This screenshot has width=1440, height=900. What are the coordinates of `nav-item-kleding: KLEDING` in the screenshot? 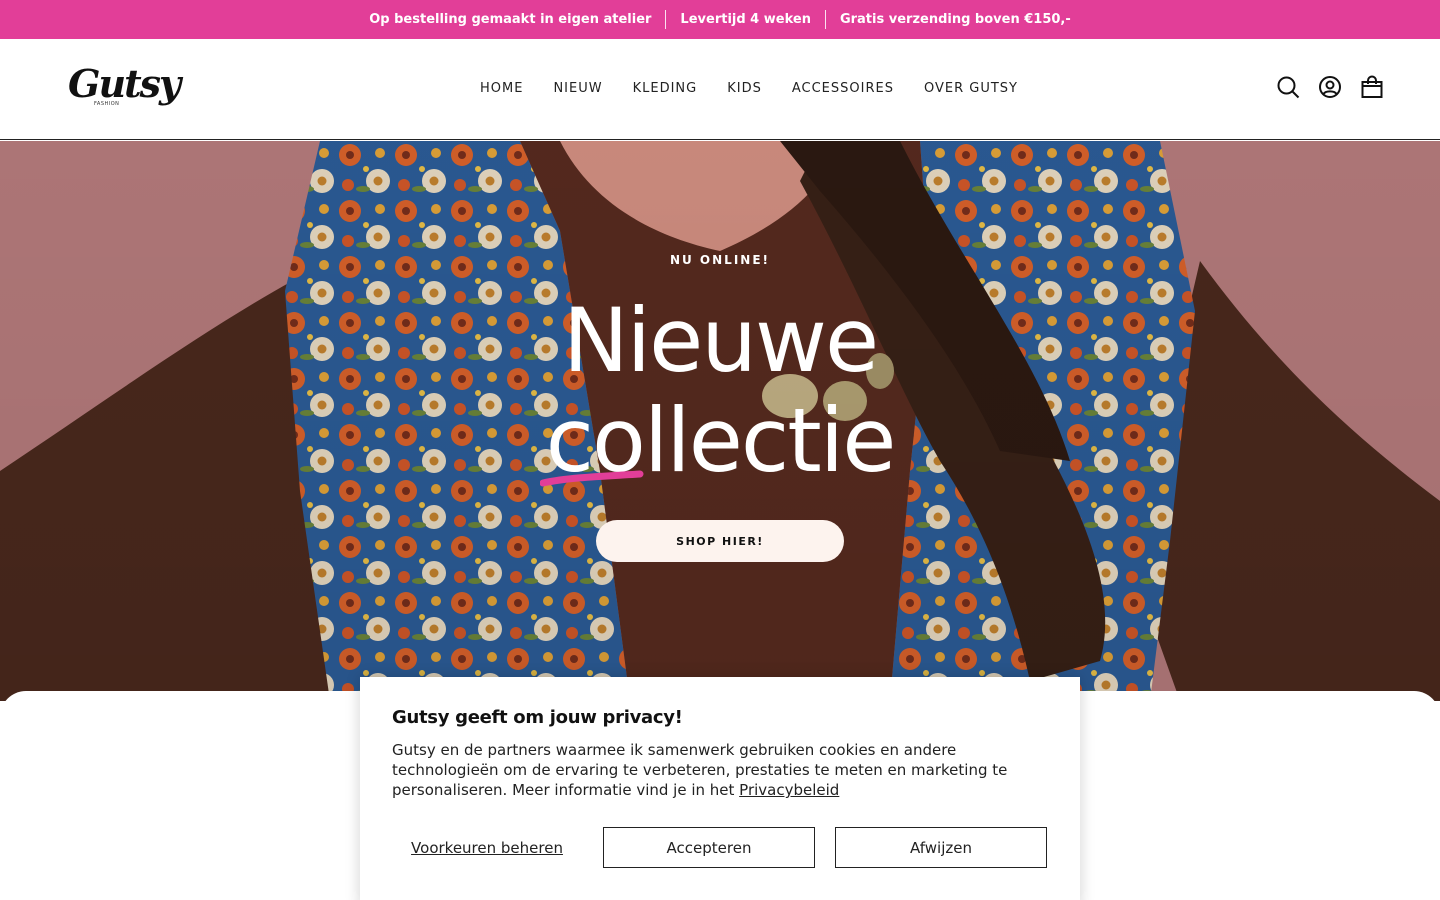 It's located at (665, 89).